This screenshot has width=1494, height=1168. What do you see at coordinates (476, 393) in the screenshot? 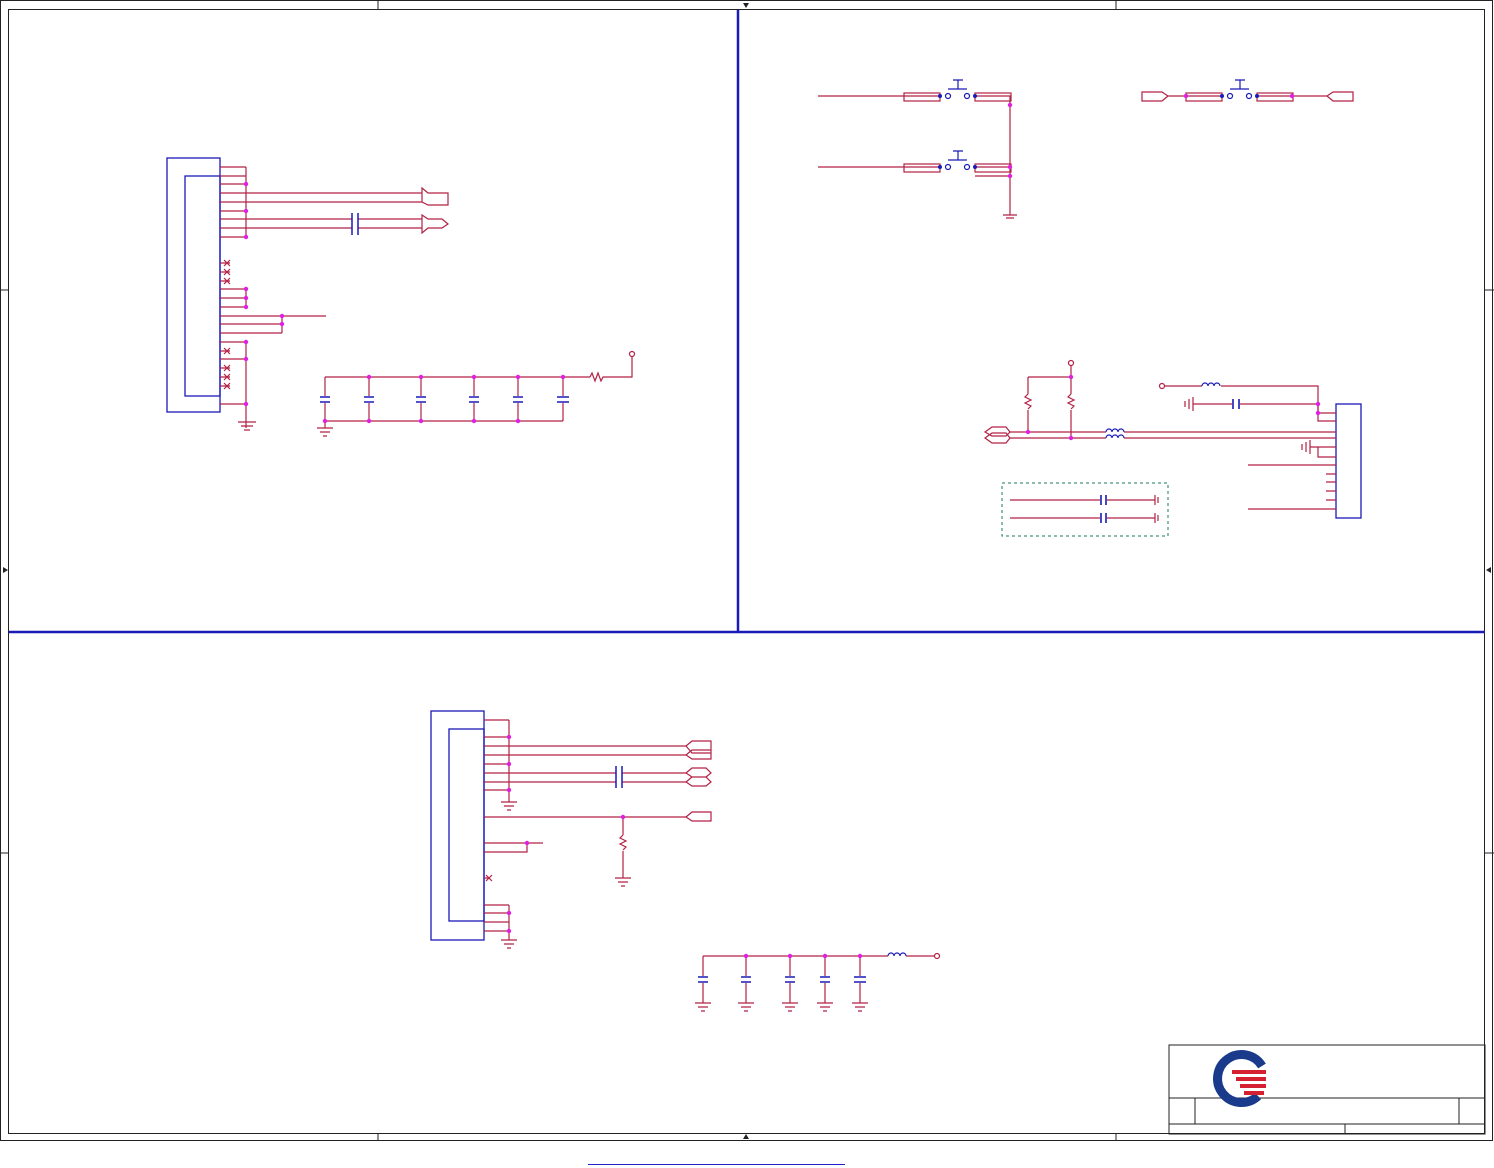
I see `decoupling-caps-top-left` at bounding box center [476, 393].